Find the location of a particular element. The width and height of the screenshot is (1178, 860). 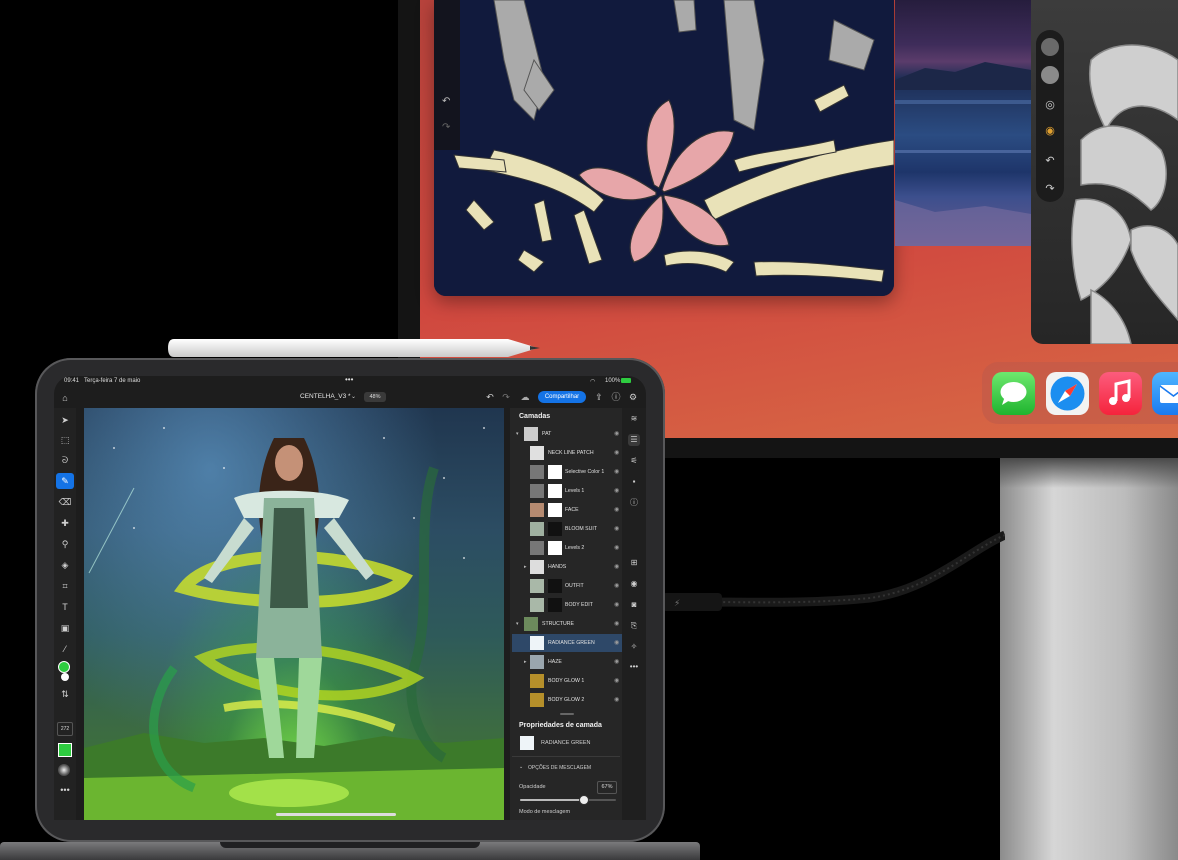

messages-app-icon is located at coordinates (1013, 393).